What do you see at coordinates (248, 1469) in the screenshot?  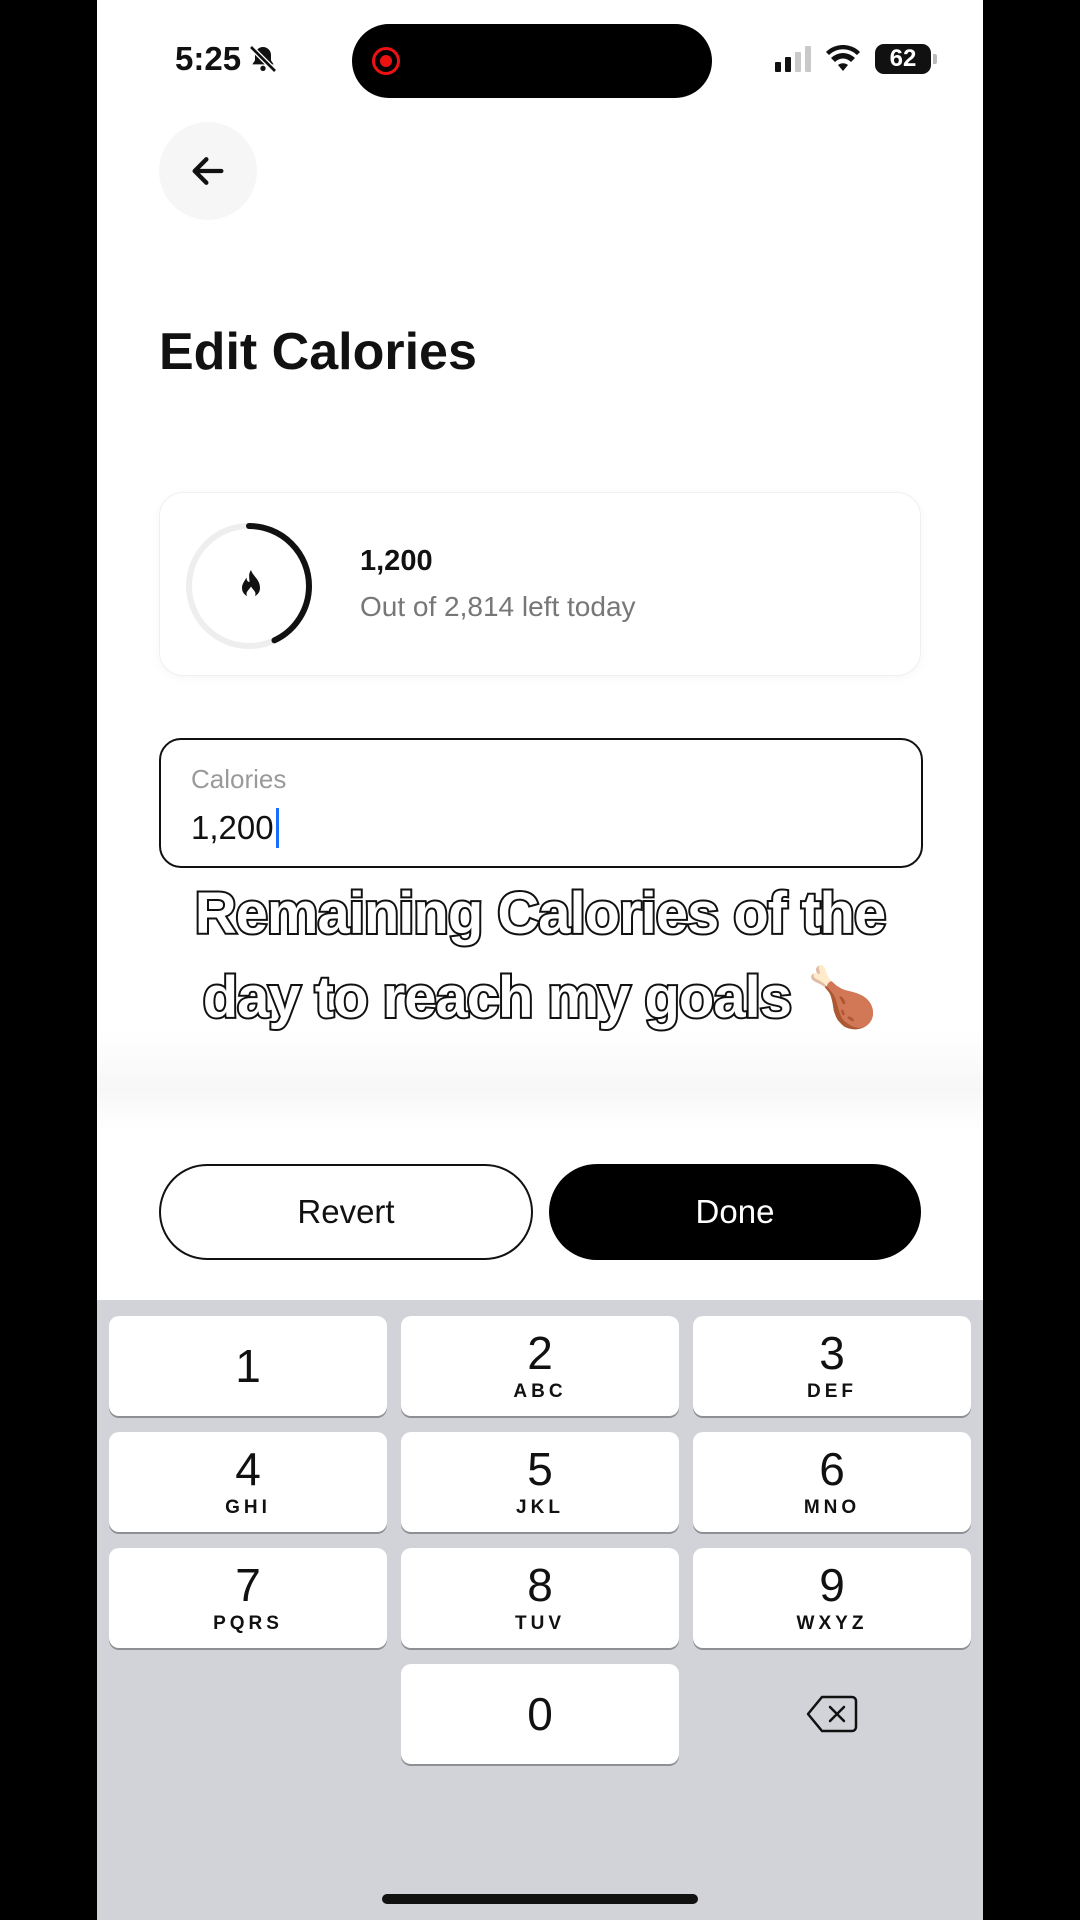 I see `key-digit: 4` at bounding box center [248, 1469].